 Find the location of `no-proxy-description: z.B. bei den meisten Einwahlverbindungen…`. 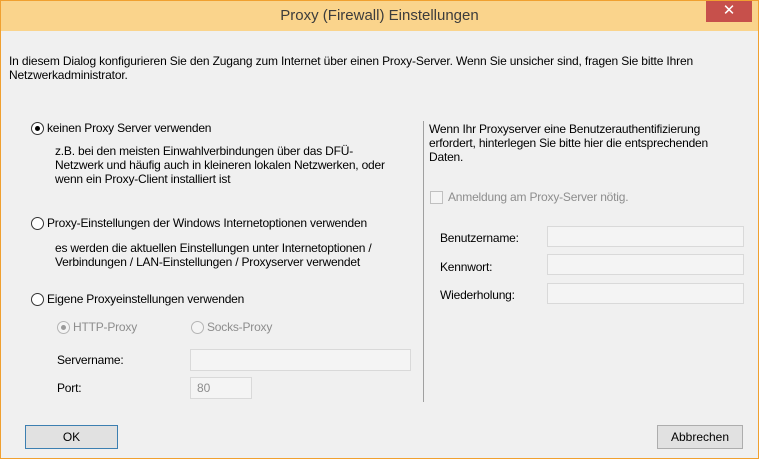

no-proxy-description: z.B. bei den meisten Einwahlverbindungen… is located at coordinates (220, 165).